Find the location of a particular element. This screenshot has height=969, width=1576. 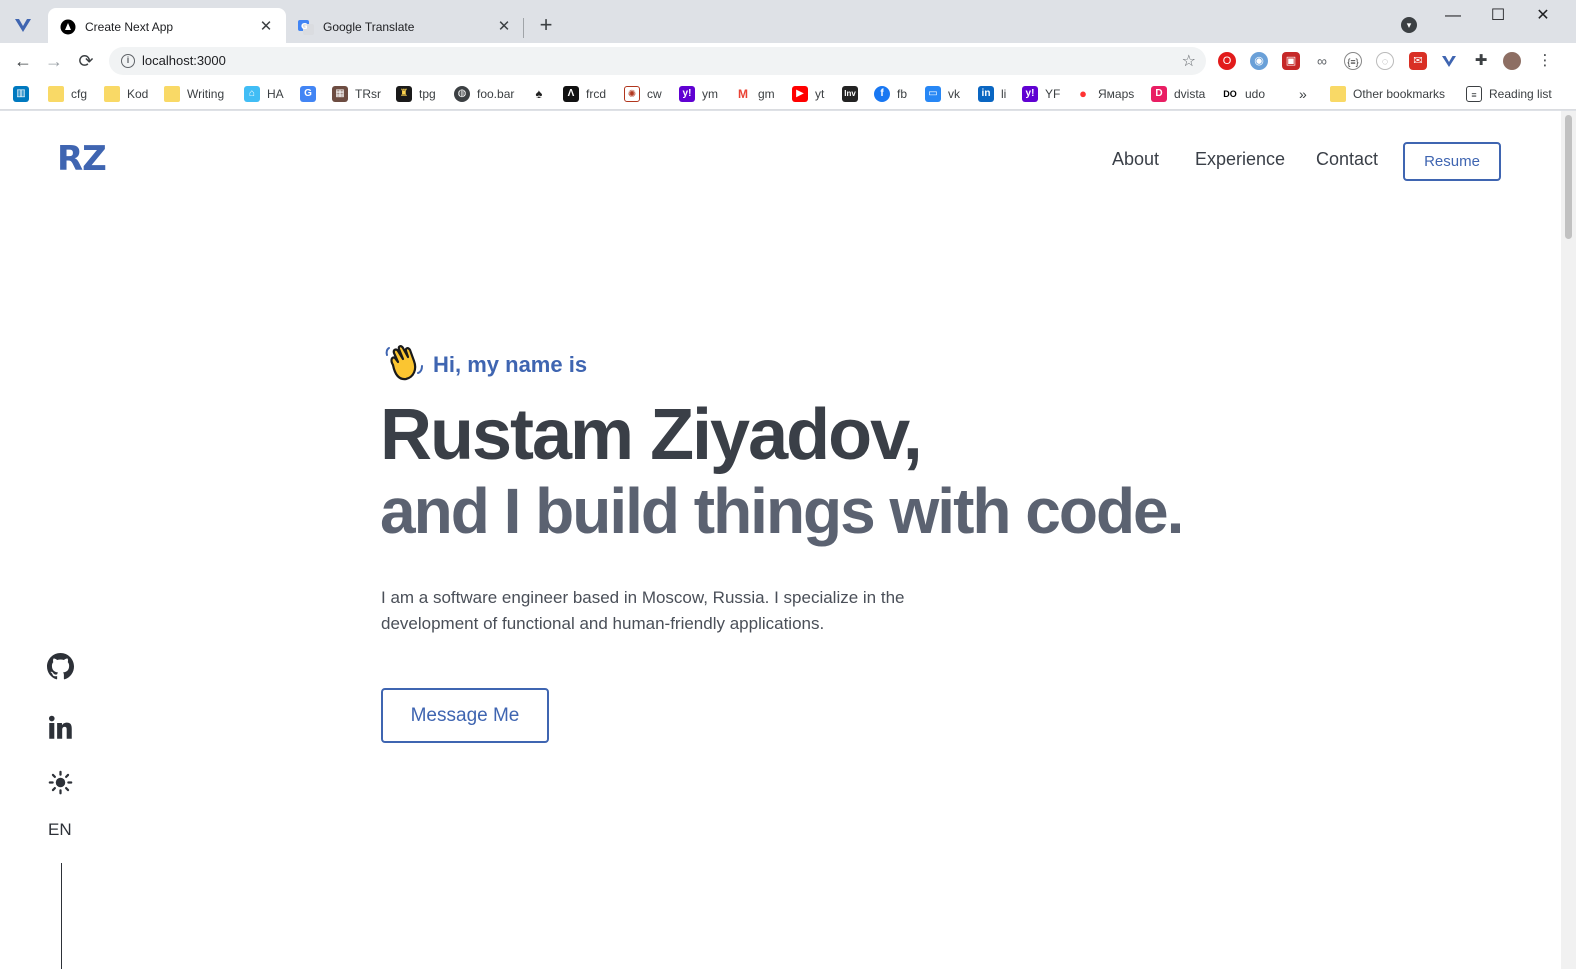

codewars-icon: ✺ is located at coordinates (632, 94).